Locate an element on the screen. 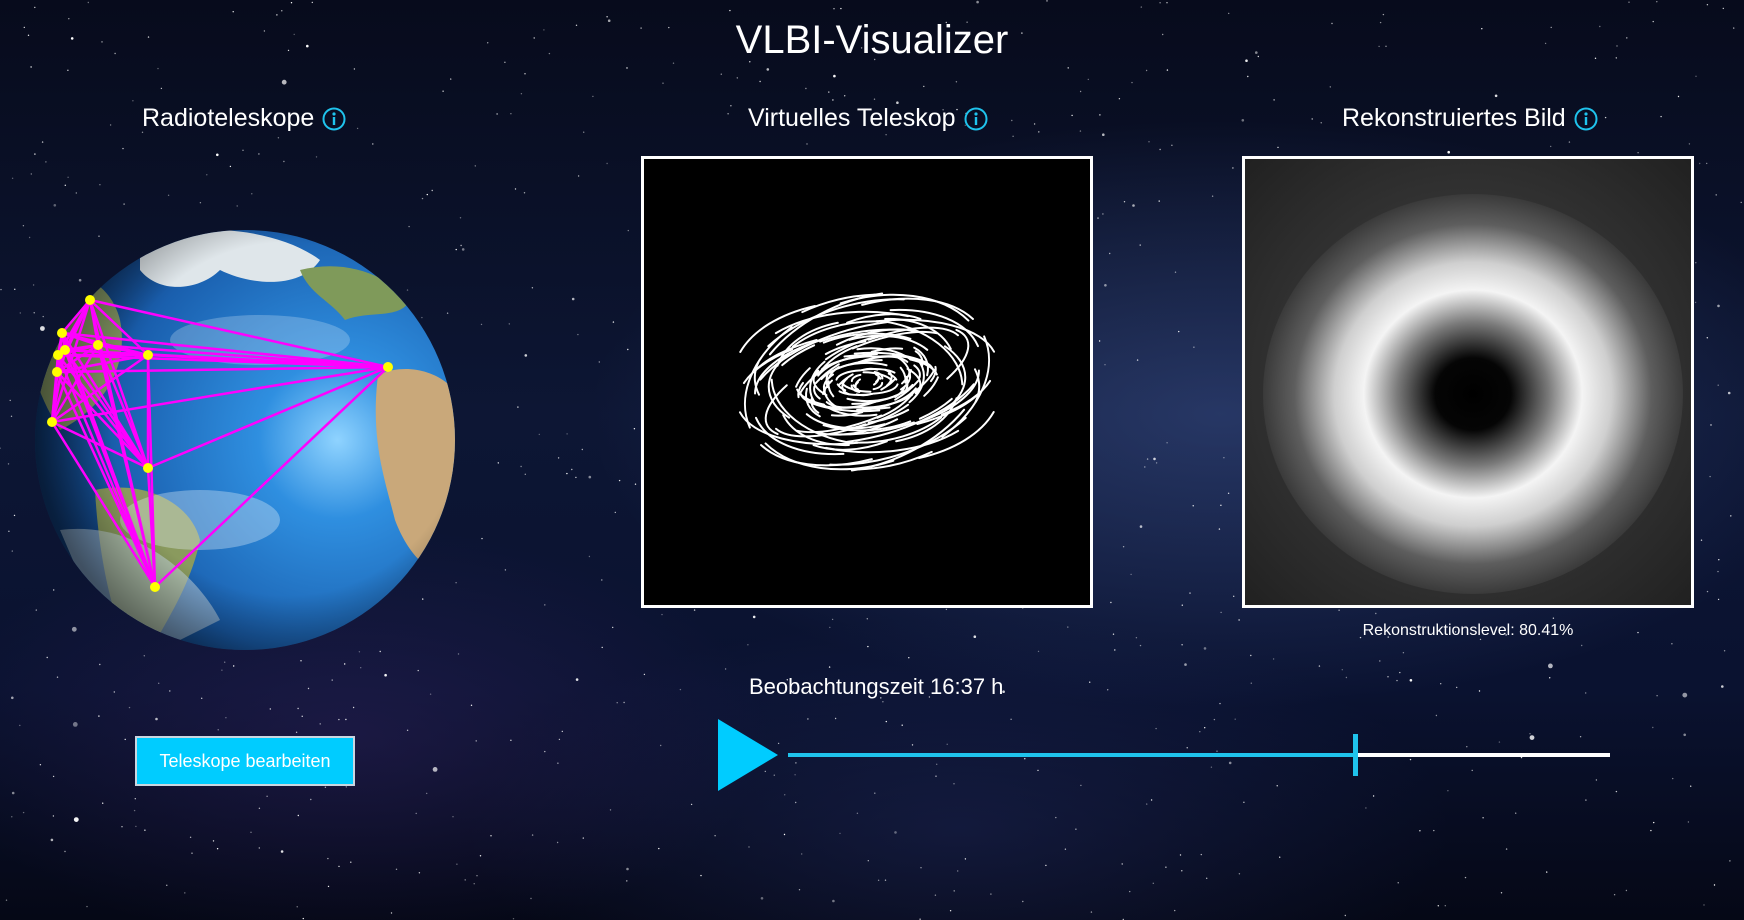 This screenshot has width=1744, height=920. observation-time-slider is located at coordinates (1199, 755).